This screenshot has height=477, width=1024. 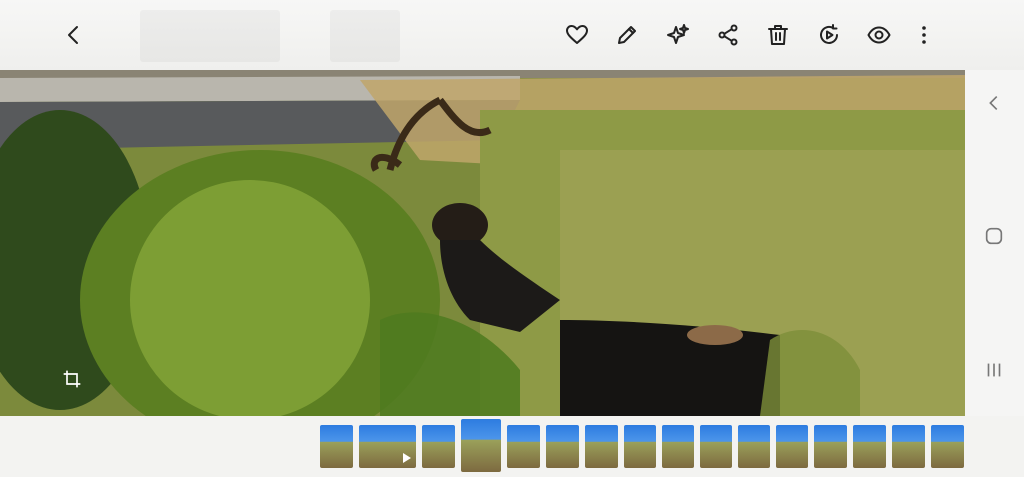 I want to click on filmstrip, so click(x=512, y=446).